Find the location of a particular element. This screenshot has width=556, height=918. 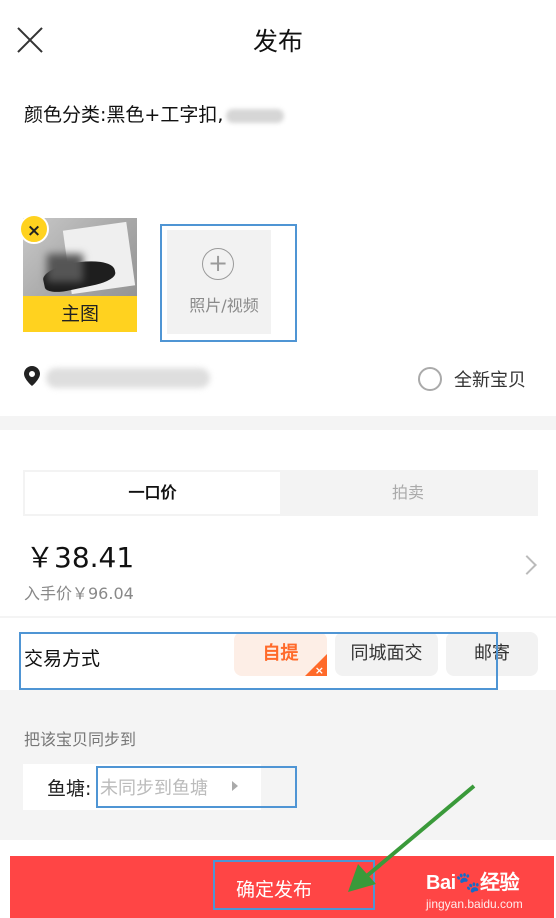

location-pin-icon is located at coordinates (32, 376).